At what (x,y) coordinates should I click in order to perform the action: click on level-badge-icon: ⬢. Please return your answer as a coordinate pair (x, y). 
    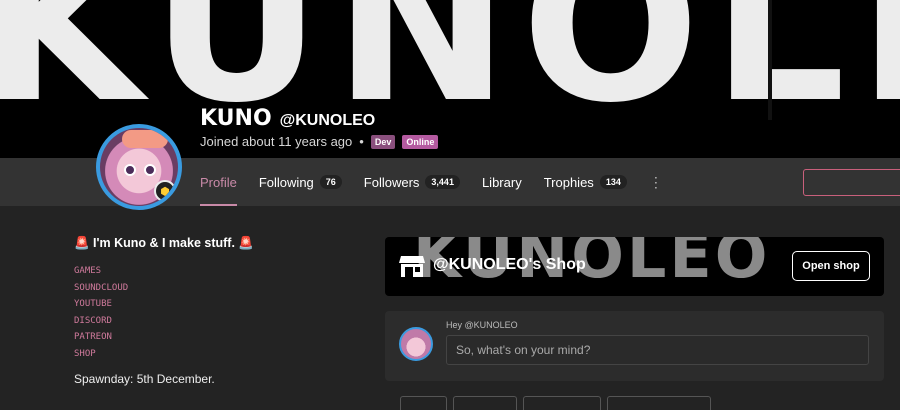
    Looking at the image, I should click on (165, 191).